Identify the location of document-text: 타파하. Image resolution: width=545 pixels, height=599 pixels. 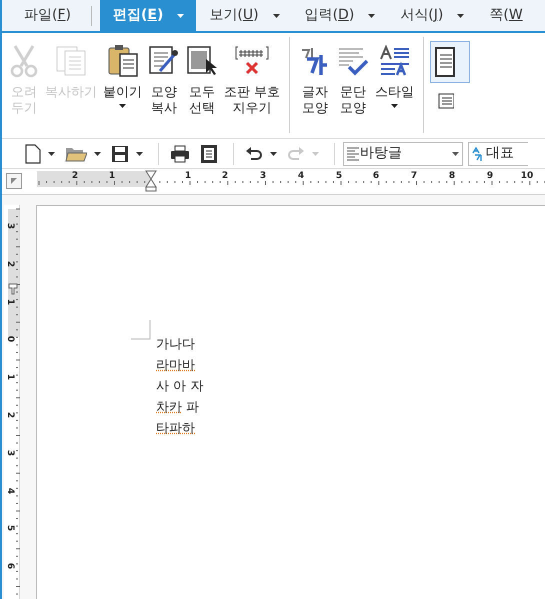
(175, 428).